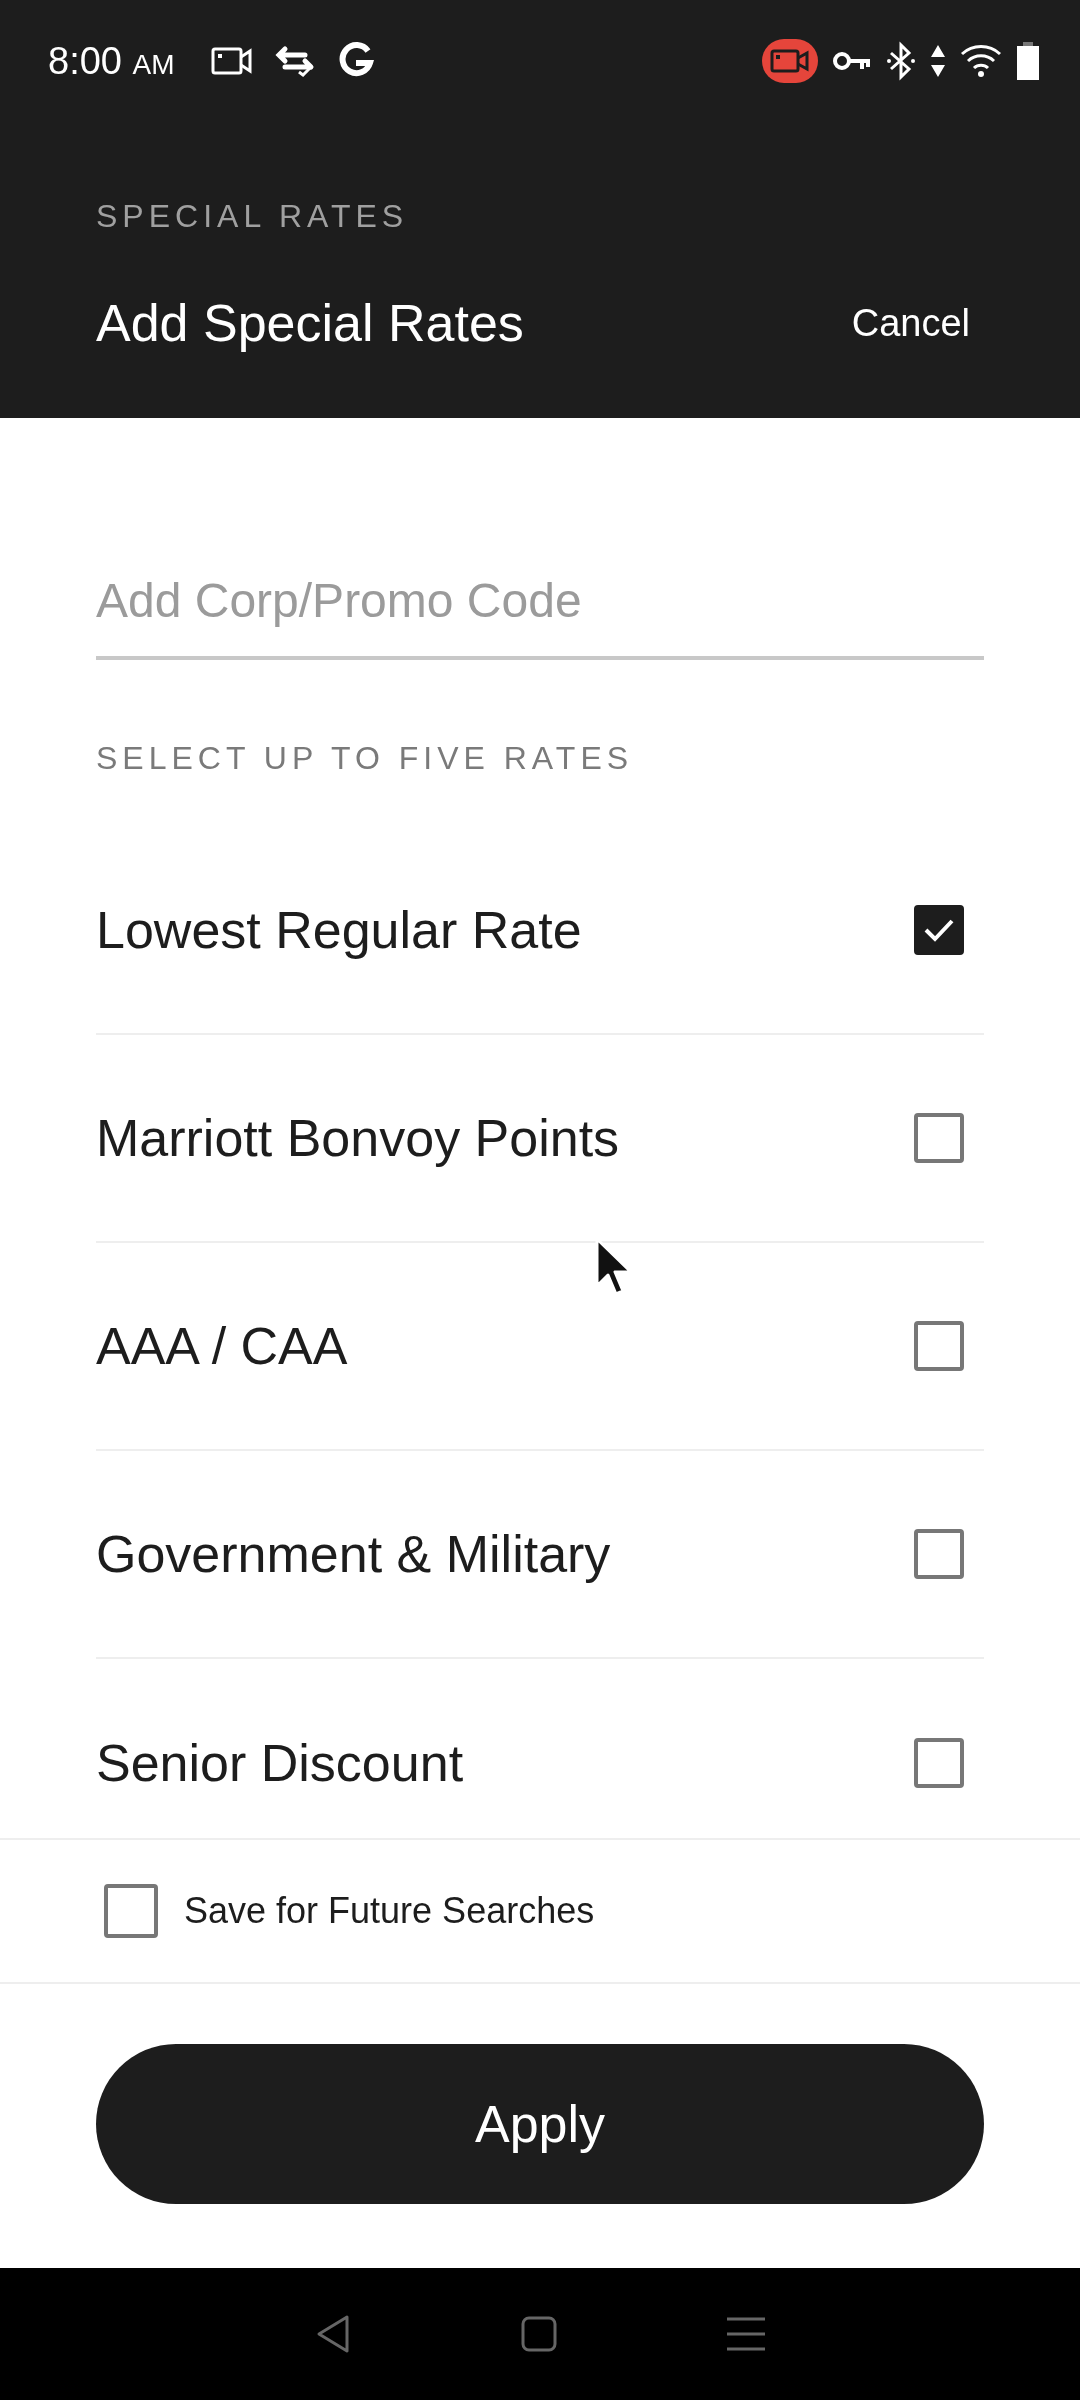  What do you see at coordinates (901, 61) in the screenshot?
I see `bluetooth-icon` at bounding box center [901, 61].